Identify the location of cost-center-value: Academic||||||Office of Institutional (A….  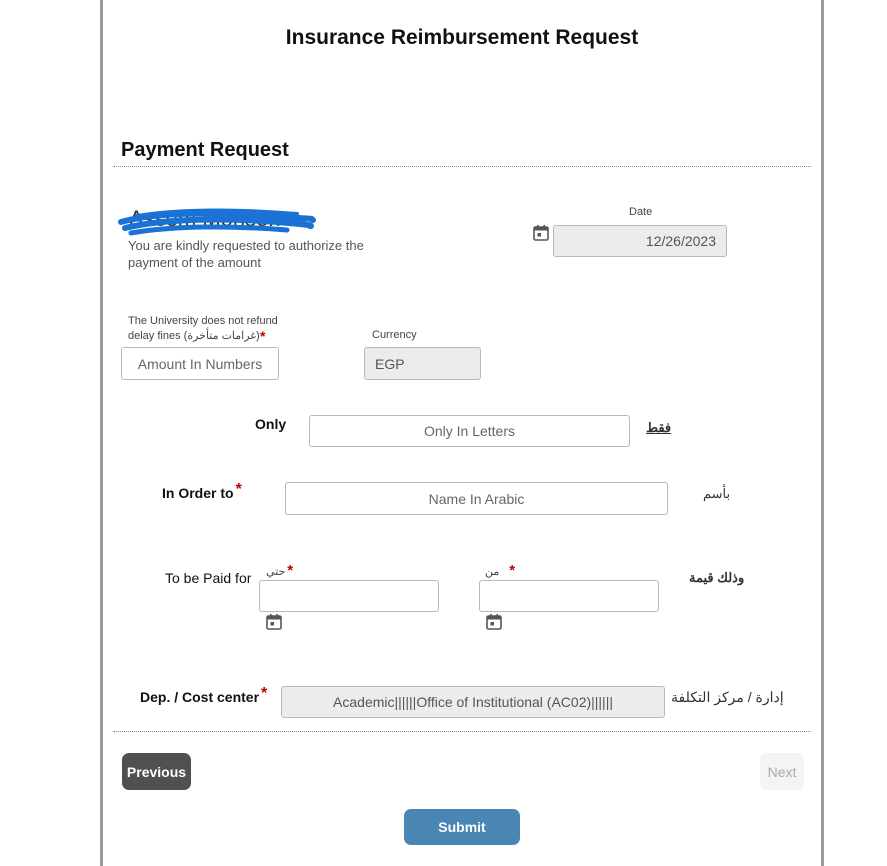
(473, 702).